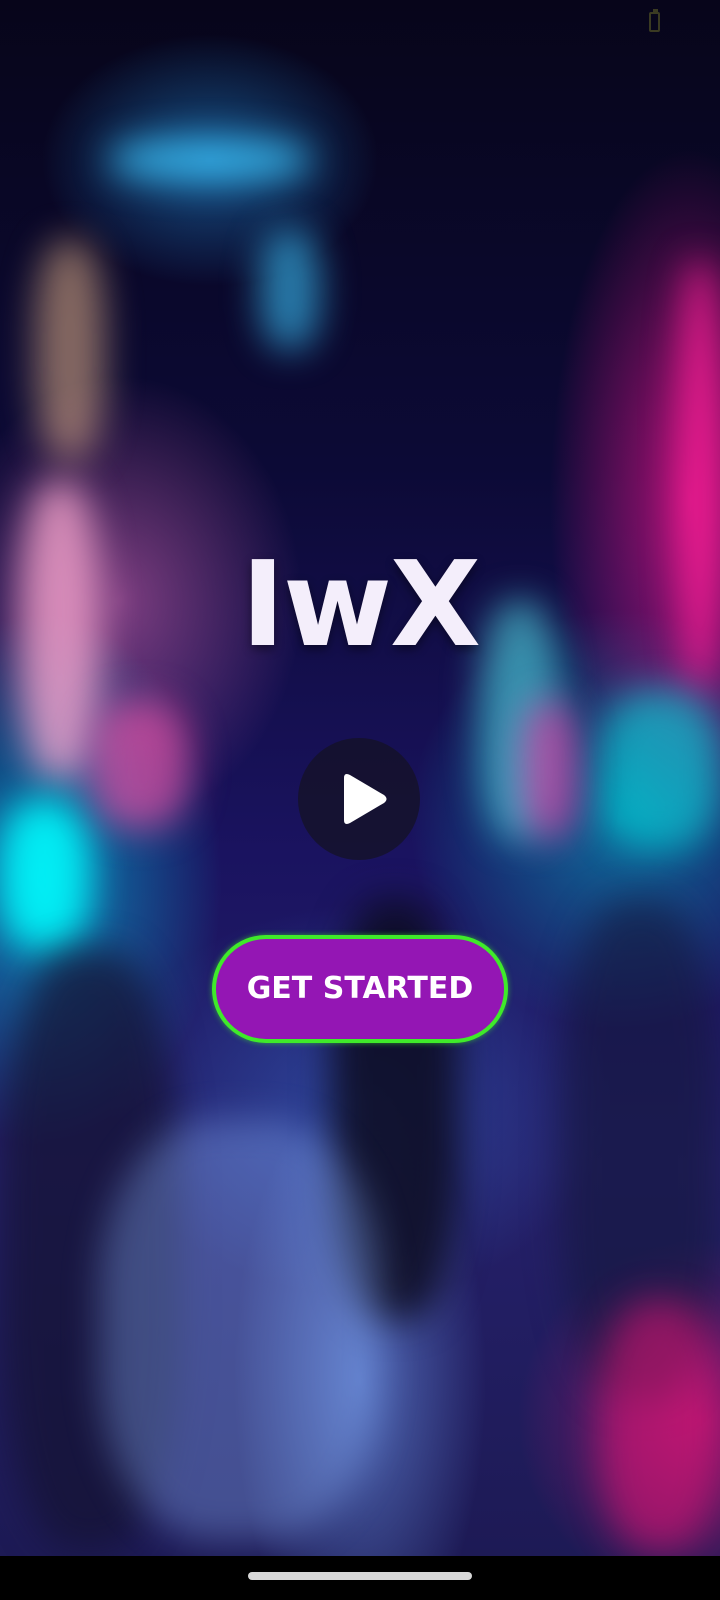  I want to click on play-icon, so click(365, 799).